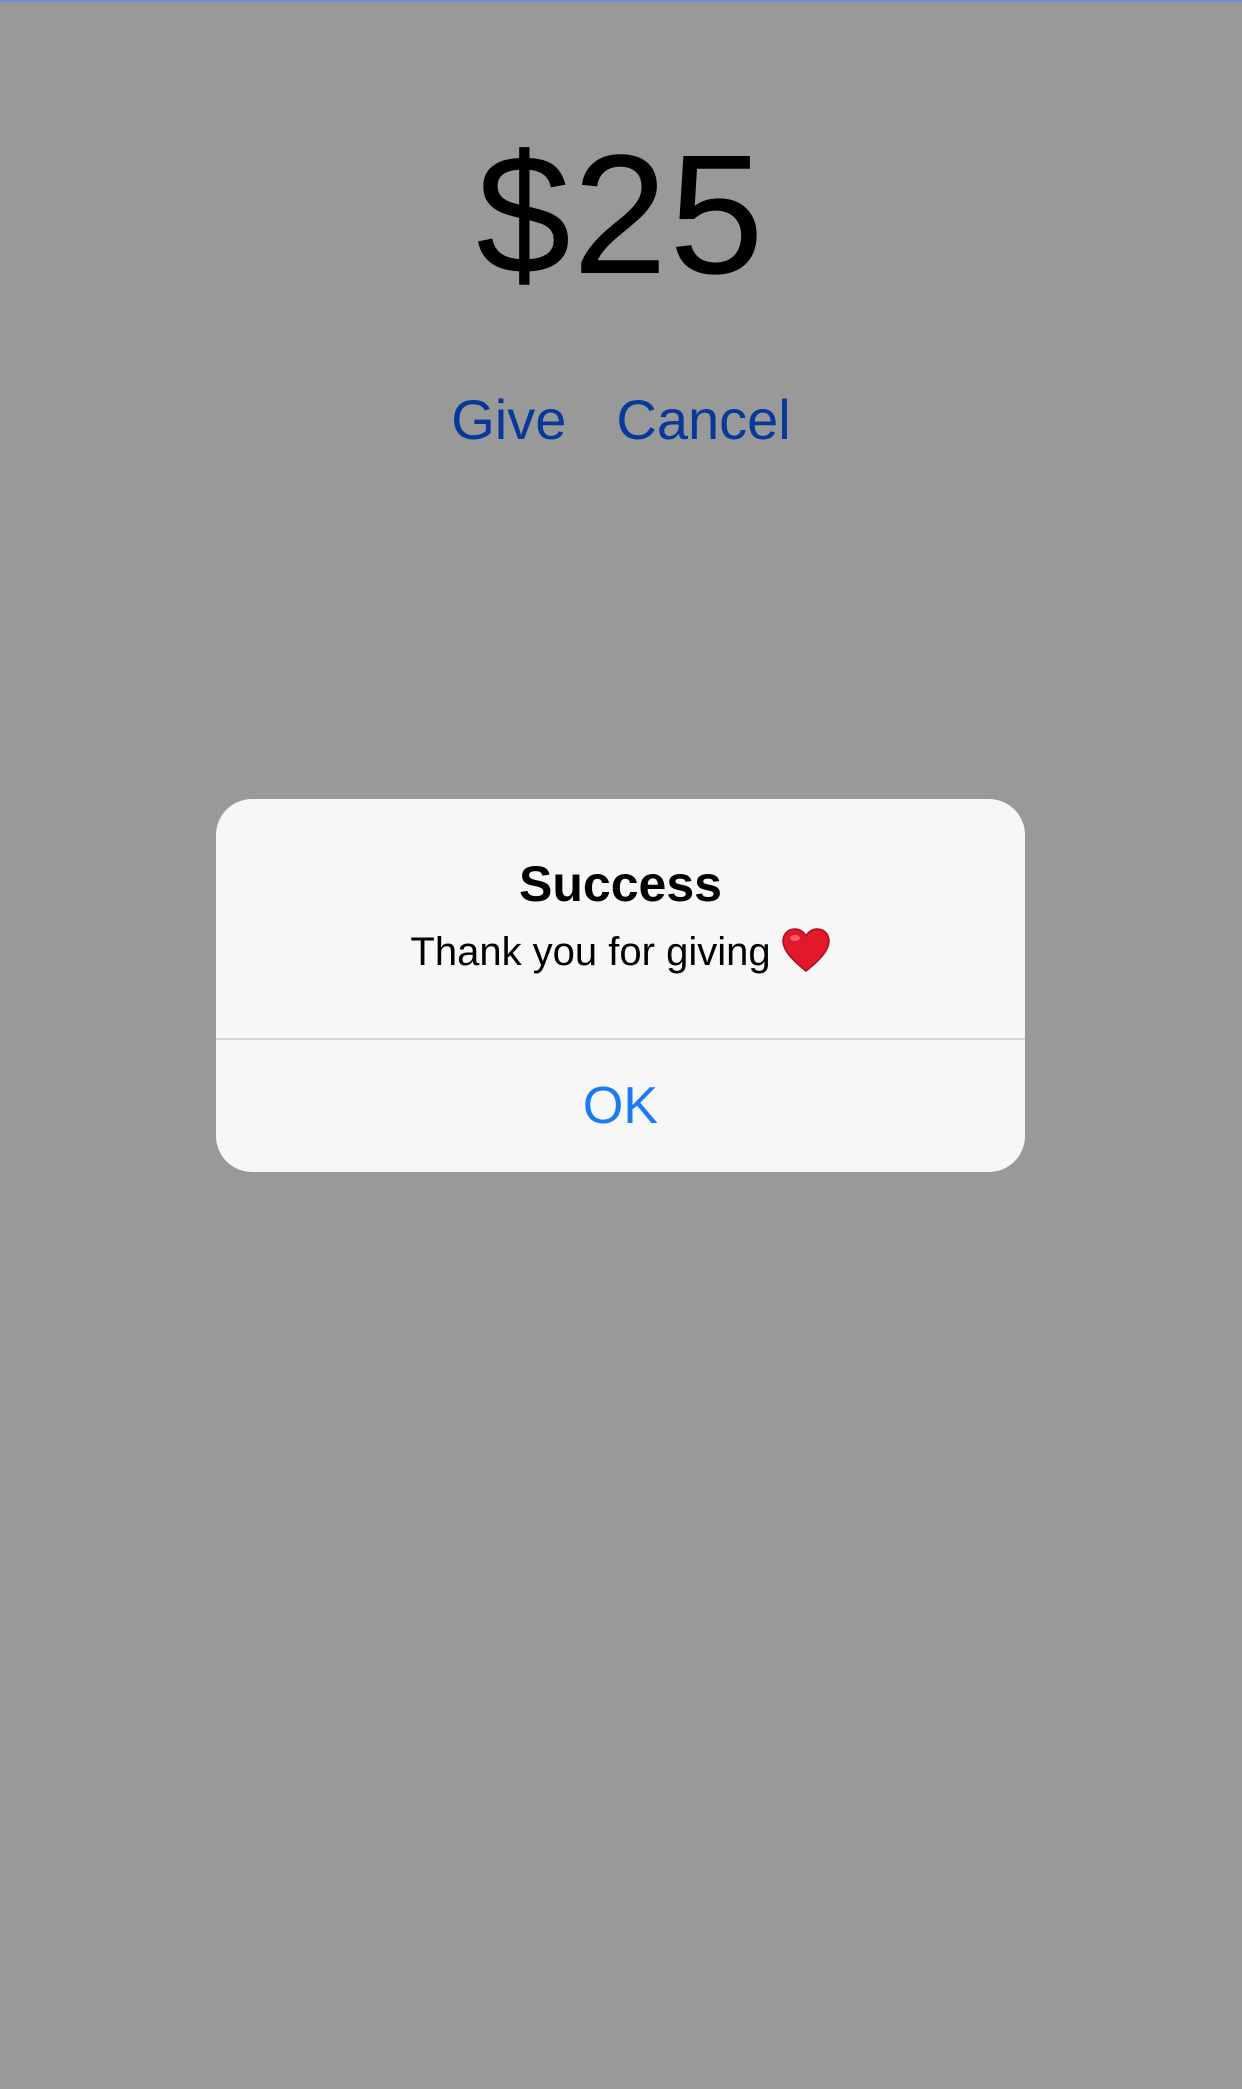 Image resolution: width=1242 pixels, height=2089 pixels. I want to click on alert-content: Success Thank you for giving, so click(620, 918).